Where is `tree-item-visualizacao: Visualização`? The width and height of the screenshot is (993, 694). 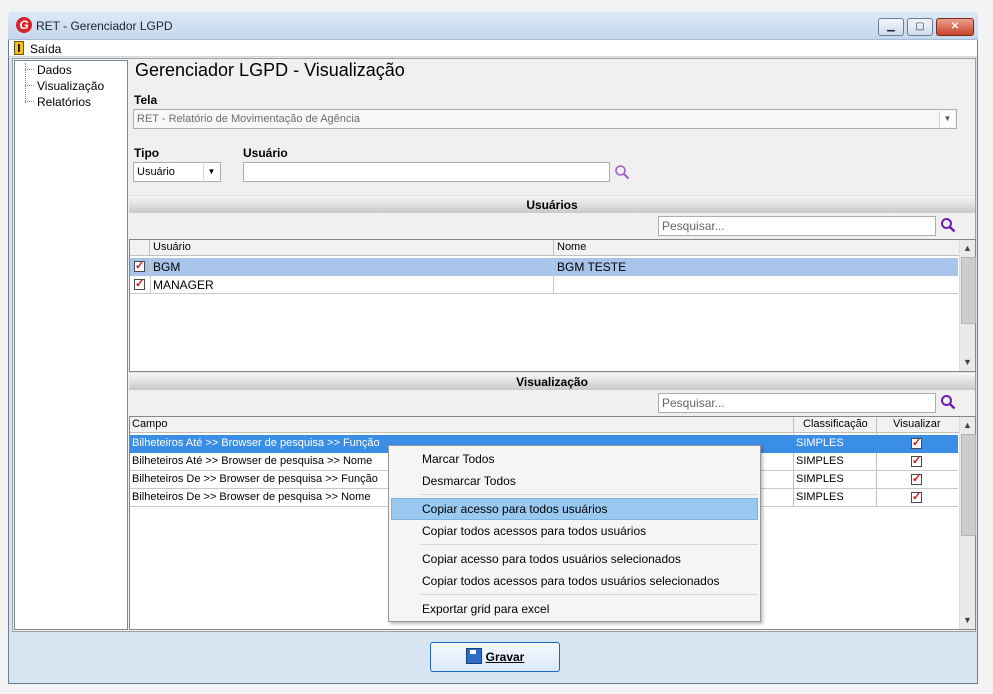
tree-item-visualizacao: Visualização is located at coordinates (64, 86).